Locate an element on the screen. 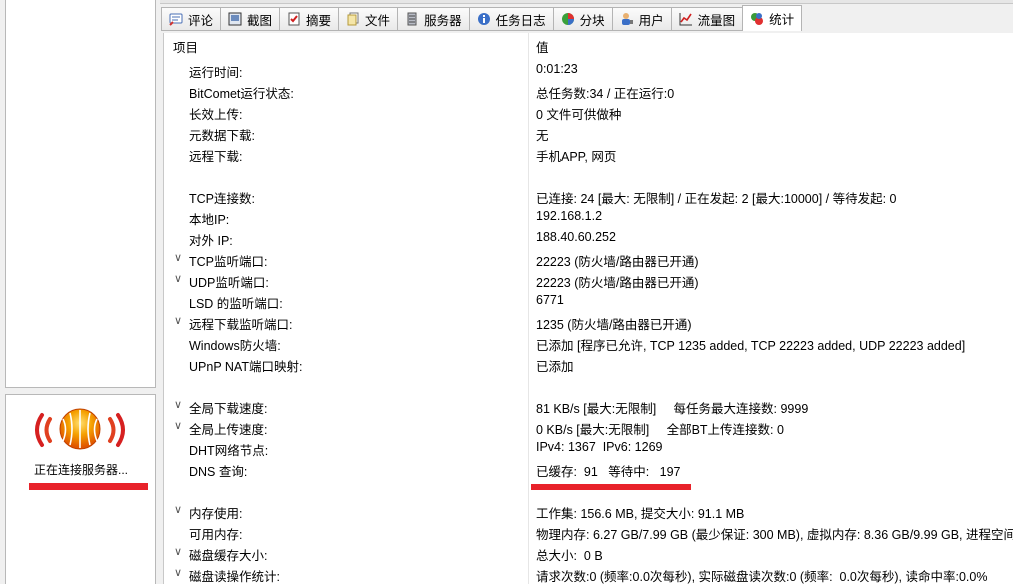 Image resolution: width=1013 pixels, height=585 pixels. tab-traffic-graph: 流量图 is located at coordinates (706, 19).